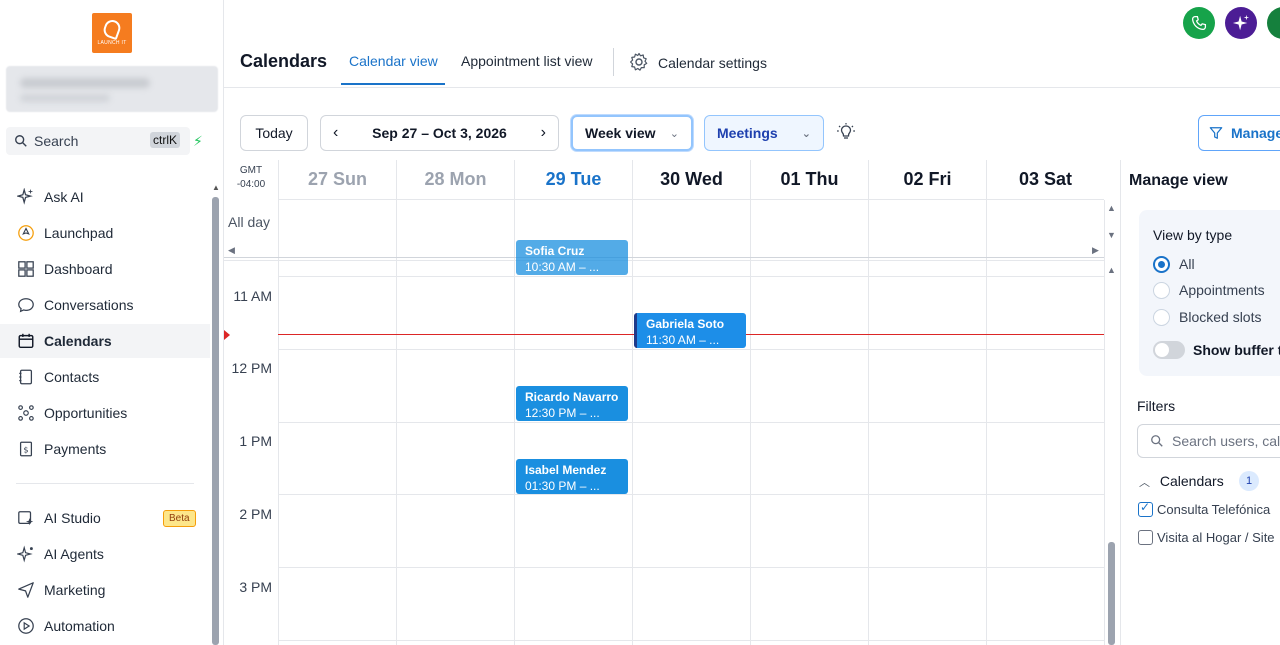  I want to click on sidebar-scrollbar, so click(215, 421).